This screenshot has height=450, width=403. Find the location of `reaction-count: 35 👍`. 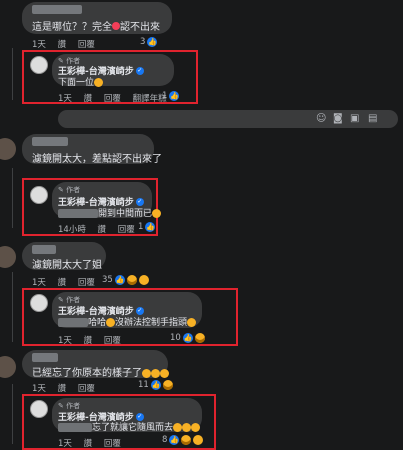

reaction-count: 35 👍 is located at coordinates (125, 280).